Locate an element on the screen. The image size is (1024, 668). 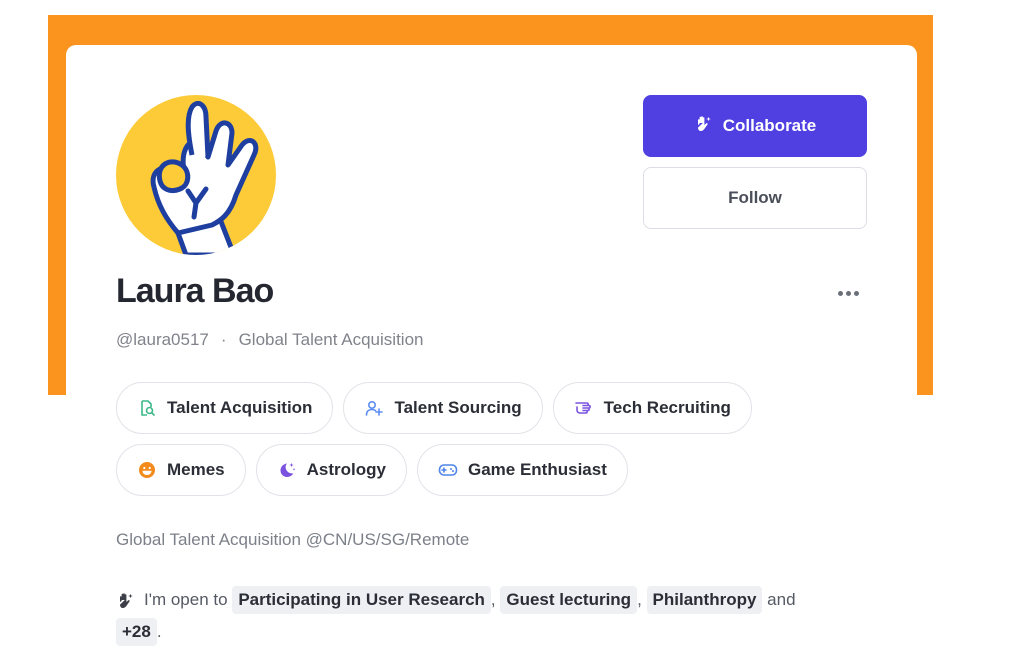
collaborate-button: Collaborate is located at coordinates (755, 126).